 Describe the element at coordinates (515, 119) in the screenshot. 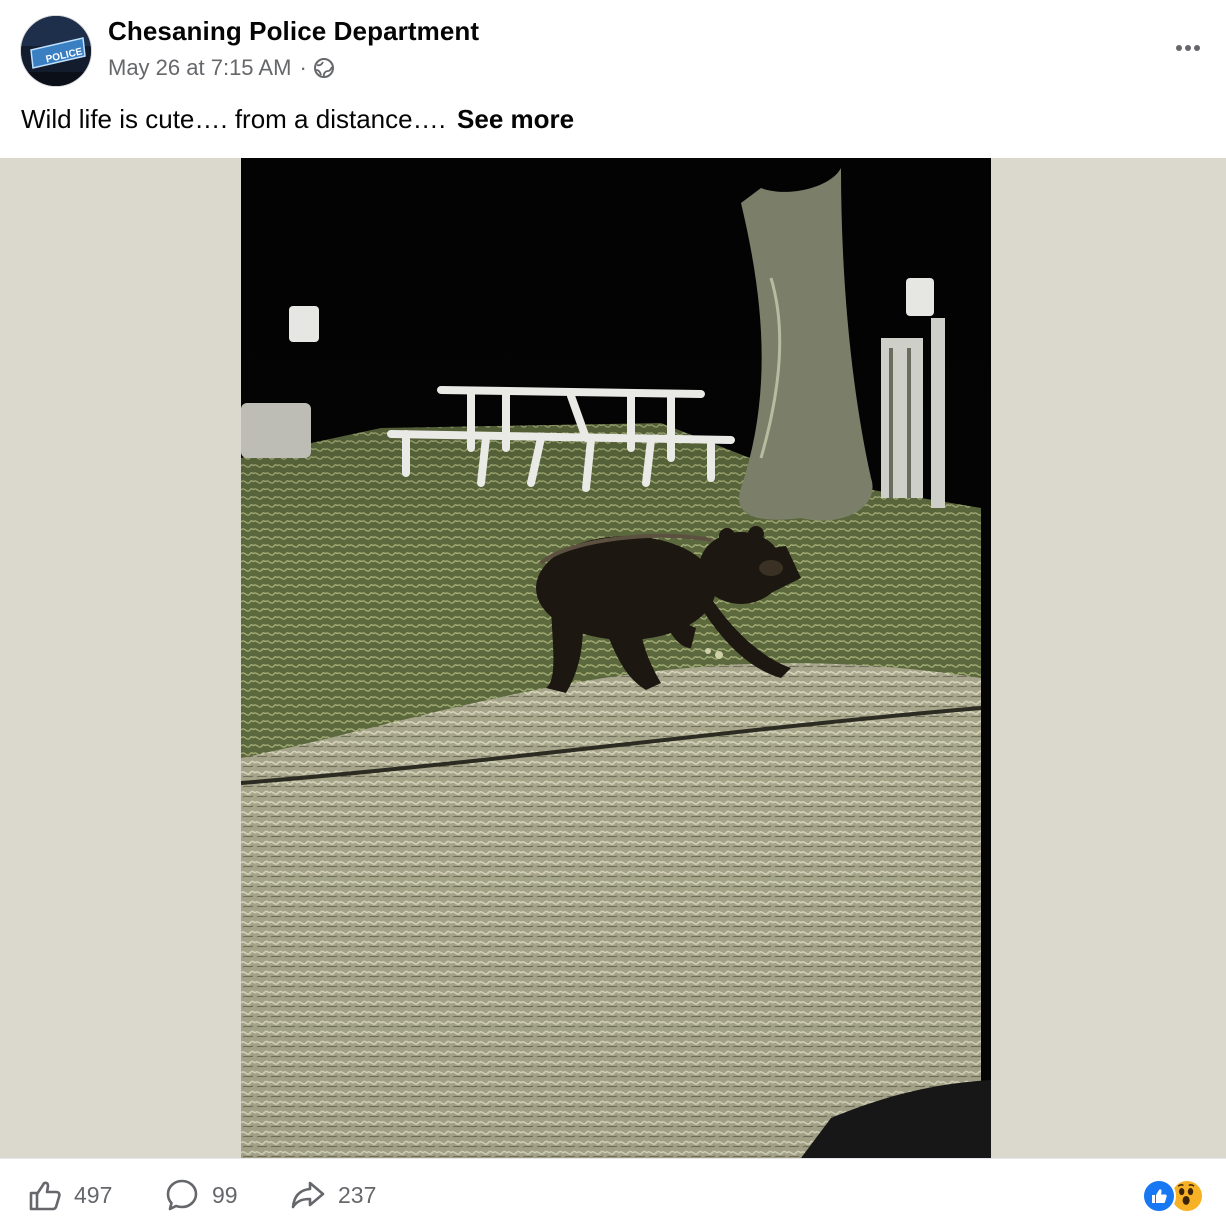

I see `see-more-link: See more` at that location.